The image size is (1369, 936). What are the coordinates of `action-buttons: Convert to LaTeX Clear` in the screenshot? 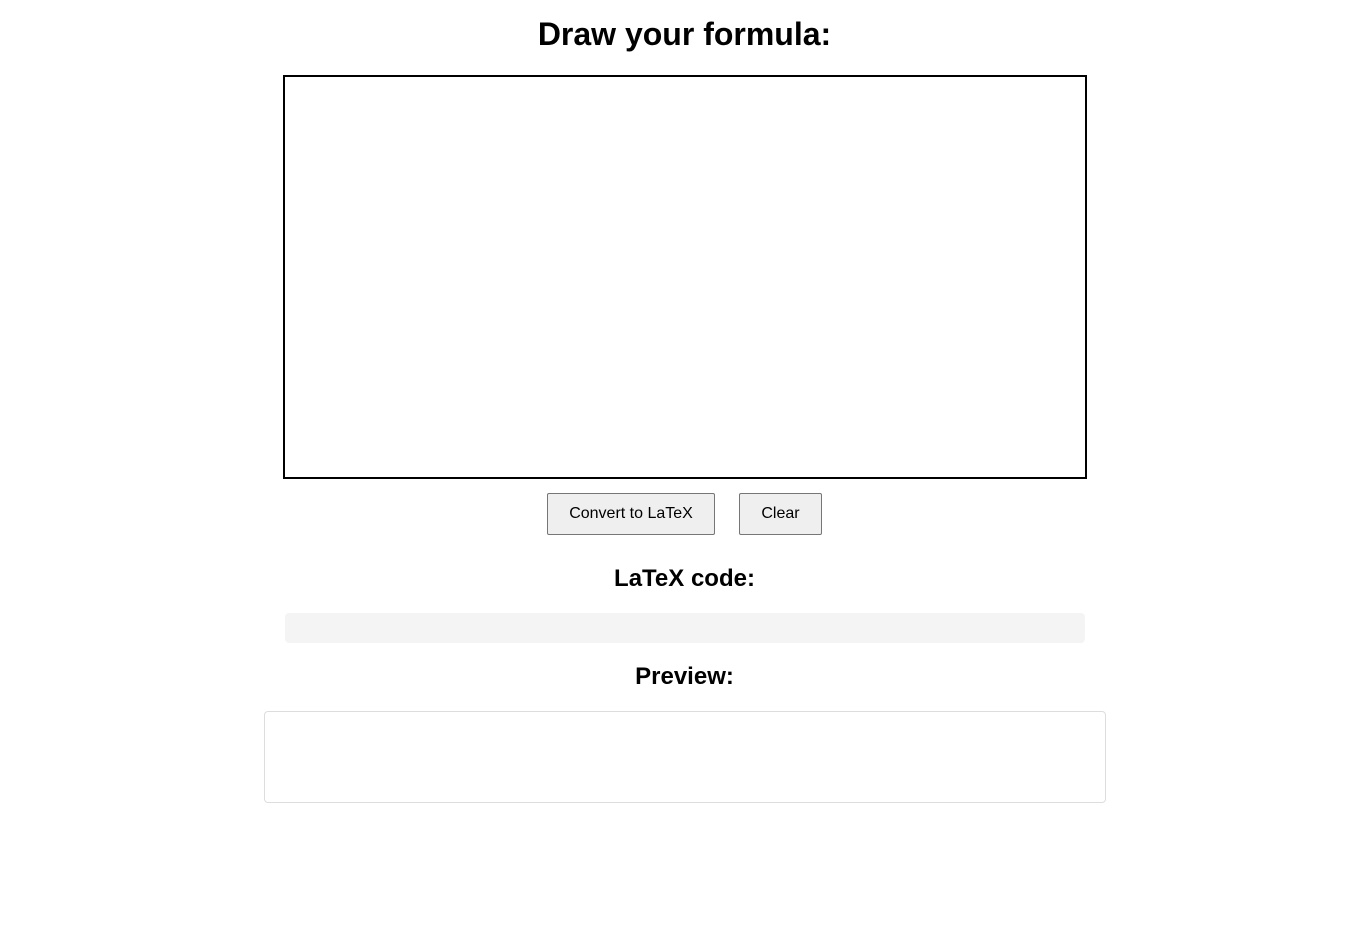 It's located at (684, 514).